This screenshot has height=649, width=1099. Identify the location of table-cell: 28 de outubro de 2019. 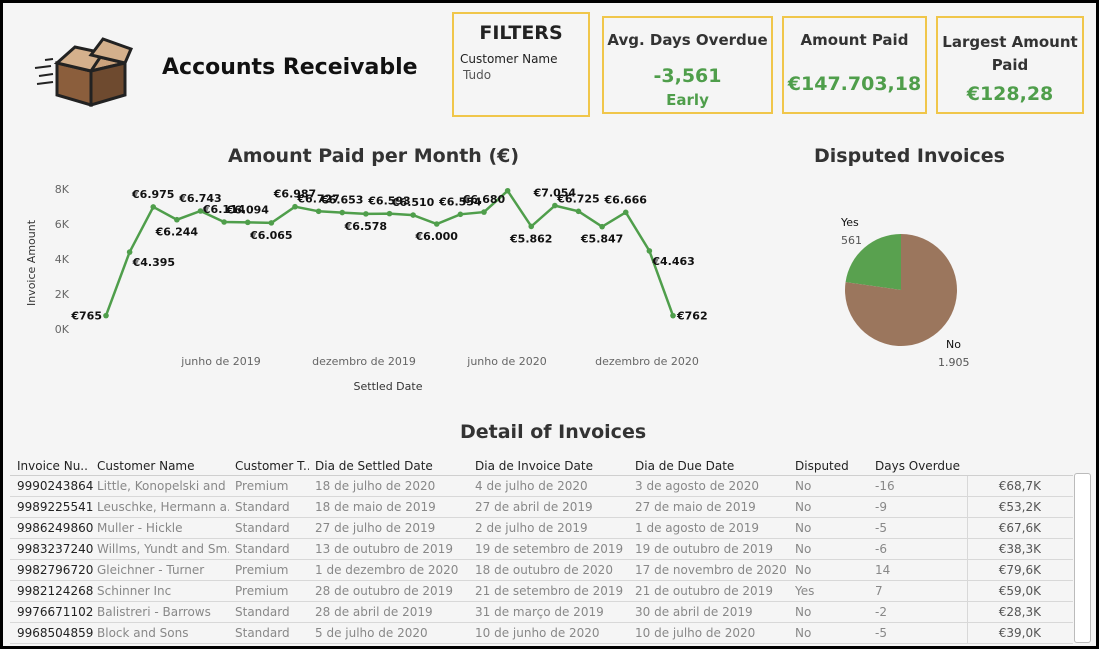
(384, 591).